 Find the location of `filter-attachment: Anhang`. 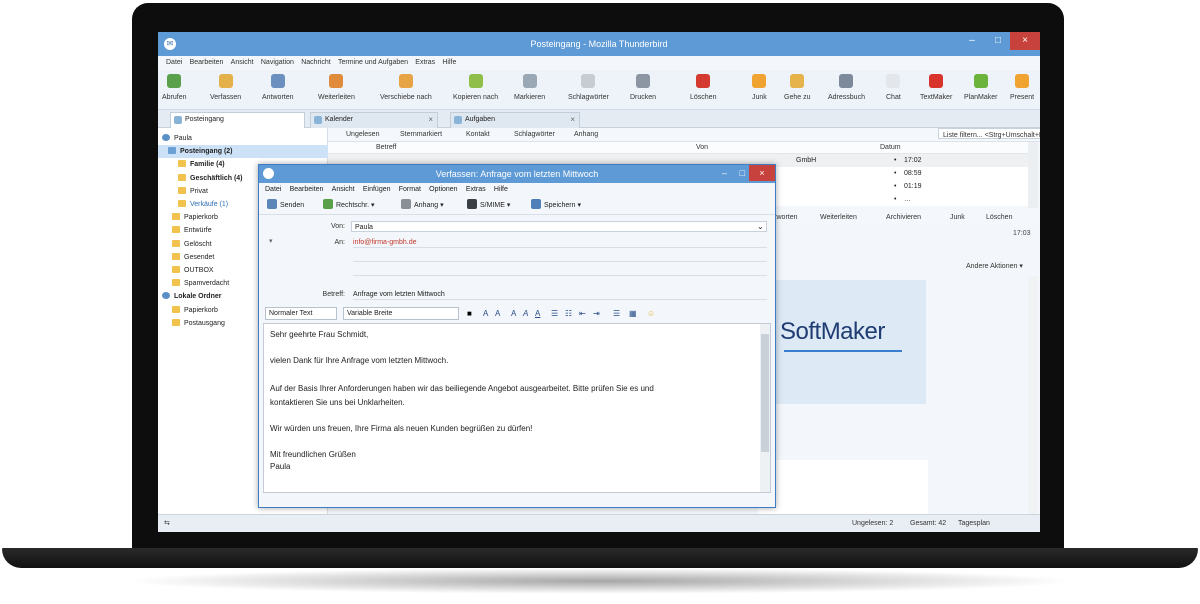

filter-attachment: Anhang is located at coordinates (586, 135).